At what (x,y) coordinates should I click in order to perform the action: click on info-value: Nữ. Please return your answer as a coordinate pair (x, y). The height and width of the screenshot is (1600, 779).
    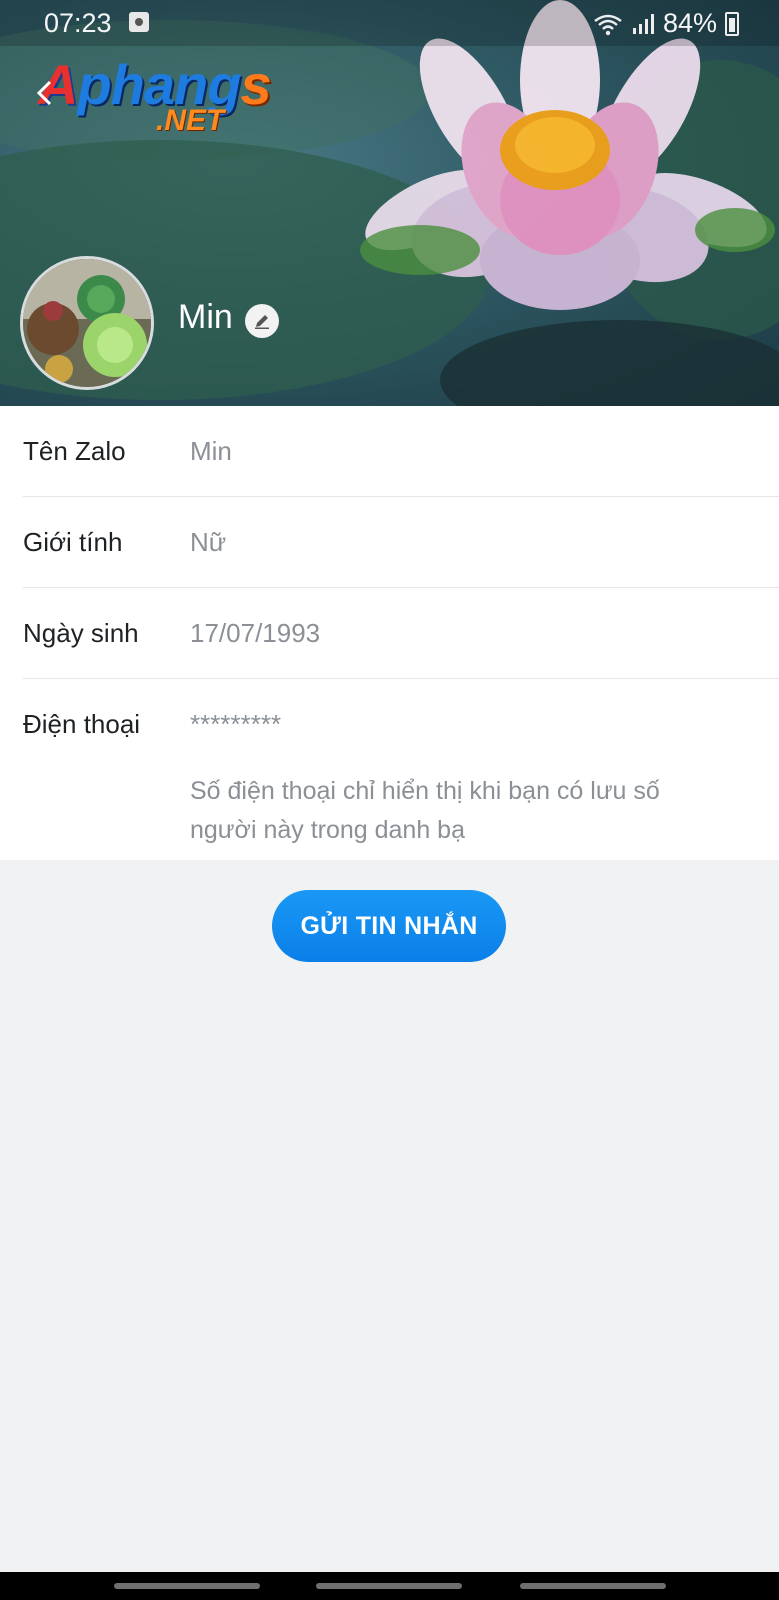
    Looking at the image, I should click on (208, 542).